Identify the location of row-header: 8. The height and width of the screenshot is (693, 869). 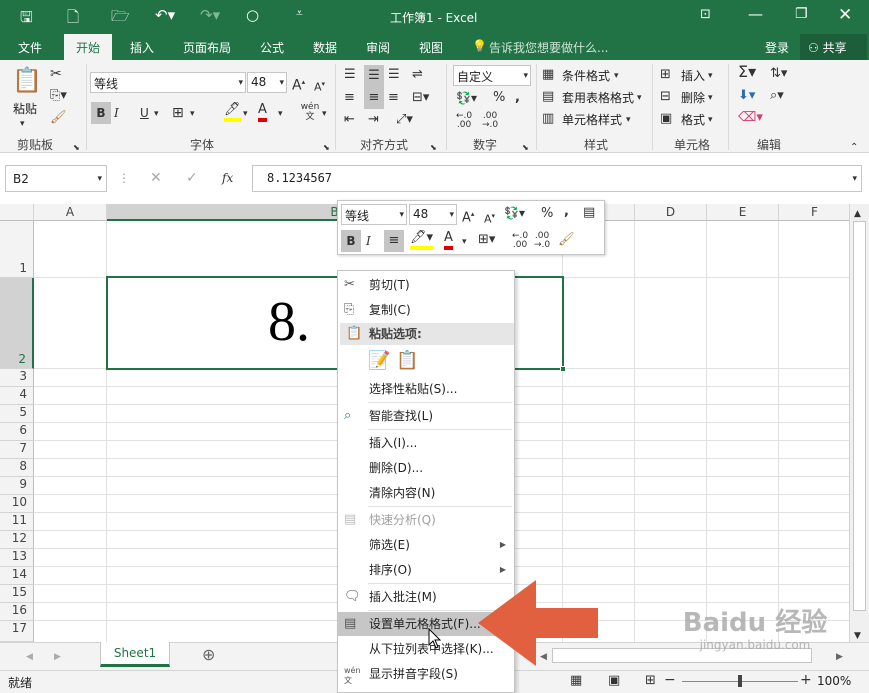
(17, 468).